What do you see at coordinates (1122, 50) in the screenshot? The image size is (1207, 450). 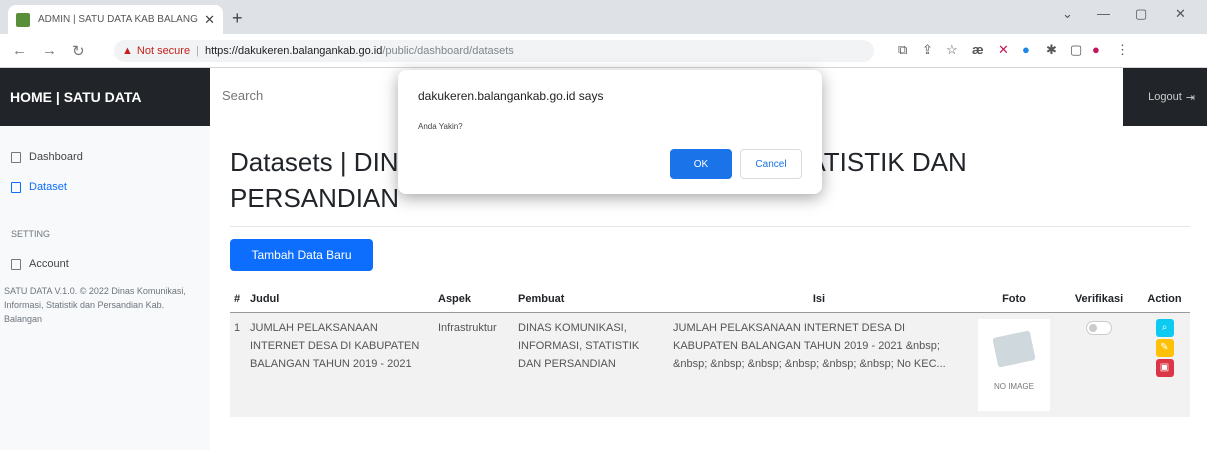 I see `browser-menu-icon: ⋮` at bounding box center [1122, 50].